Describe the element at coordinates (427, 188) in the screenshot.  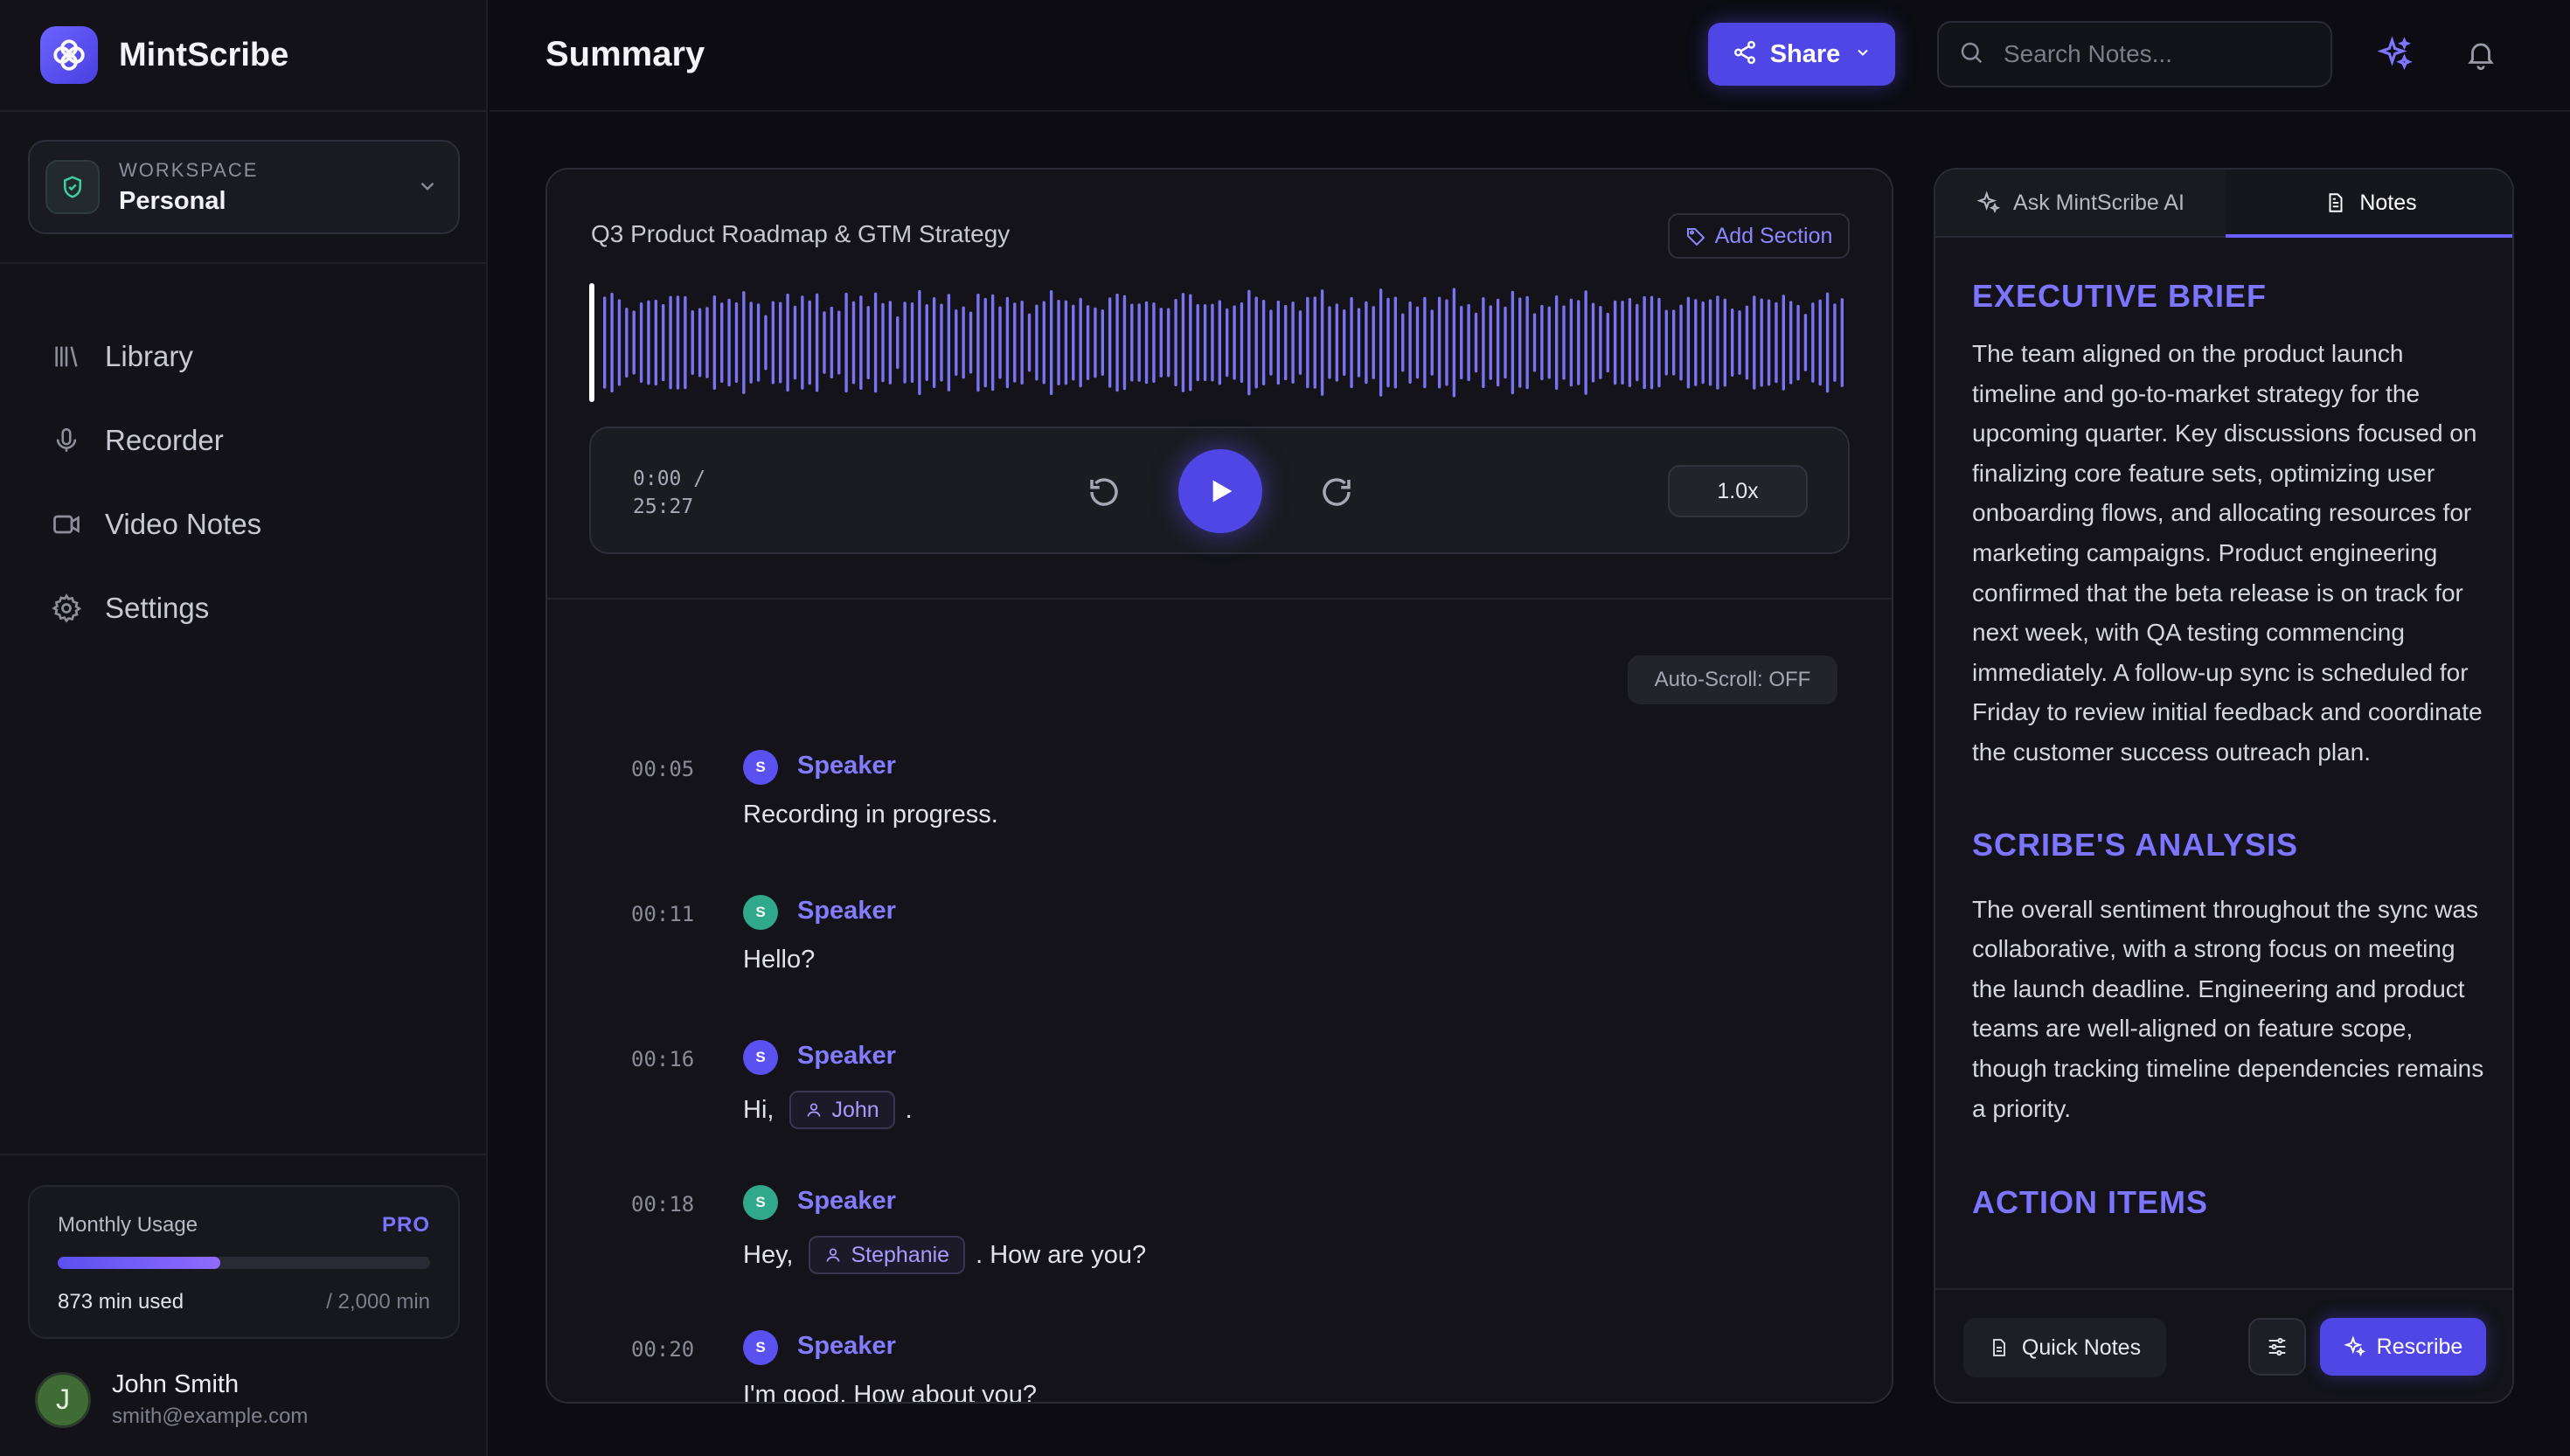
I see `chevron-down-icon` at that location.